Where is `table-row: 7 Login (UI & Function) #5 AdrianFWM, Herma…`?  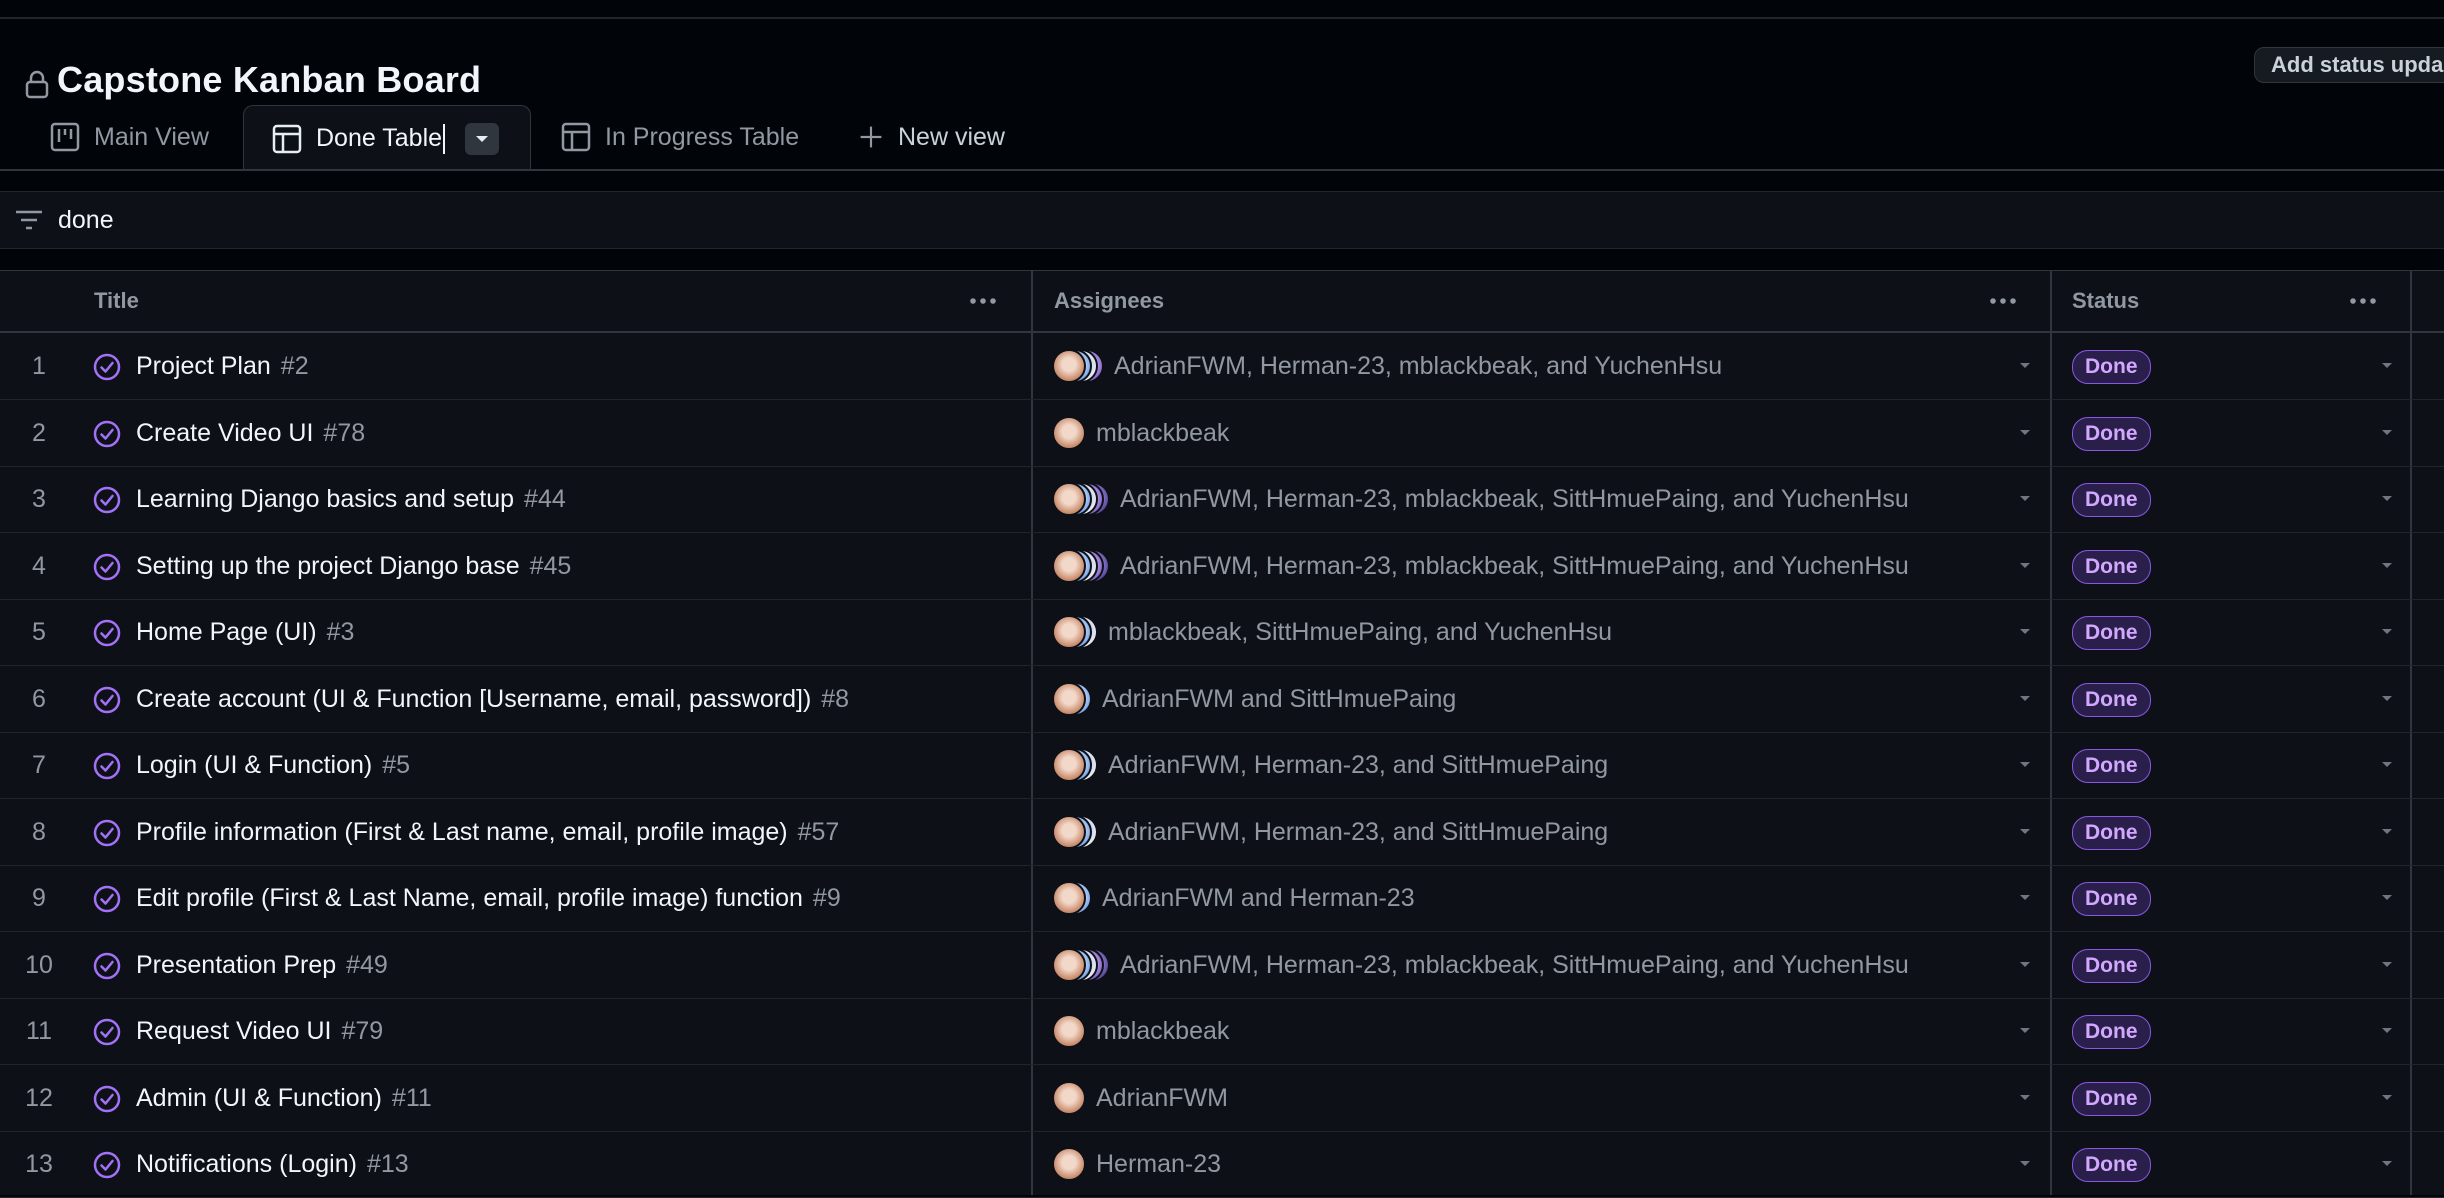 table-row: 7 Login (UI & Function) #5 AdrianFWM, Herma… is located at coordinates (1222, 765).